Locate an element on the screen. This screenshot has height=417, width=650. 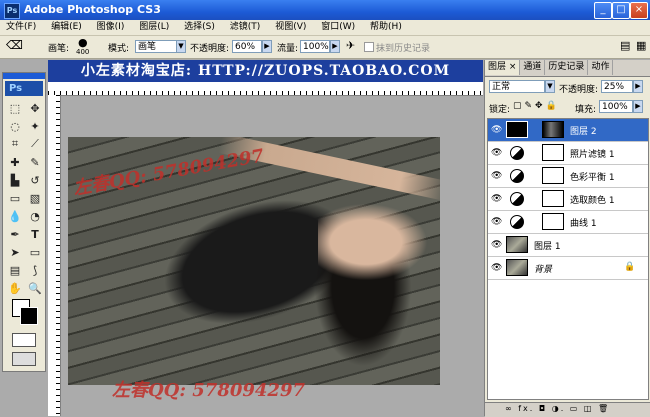
type-tool-icon: T is located at coordinates (35, 234).